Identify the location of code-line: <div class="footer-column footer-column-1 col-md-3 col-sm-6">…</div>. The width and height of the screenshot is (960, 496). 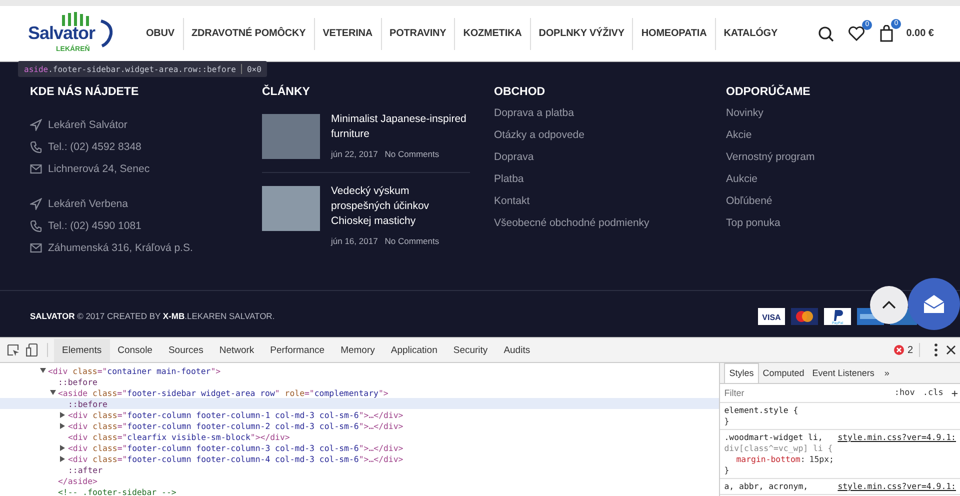
(236, 415).